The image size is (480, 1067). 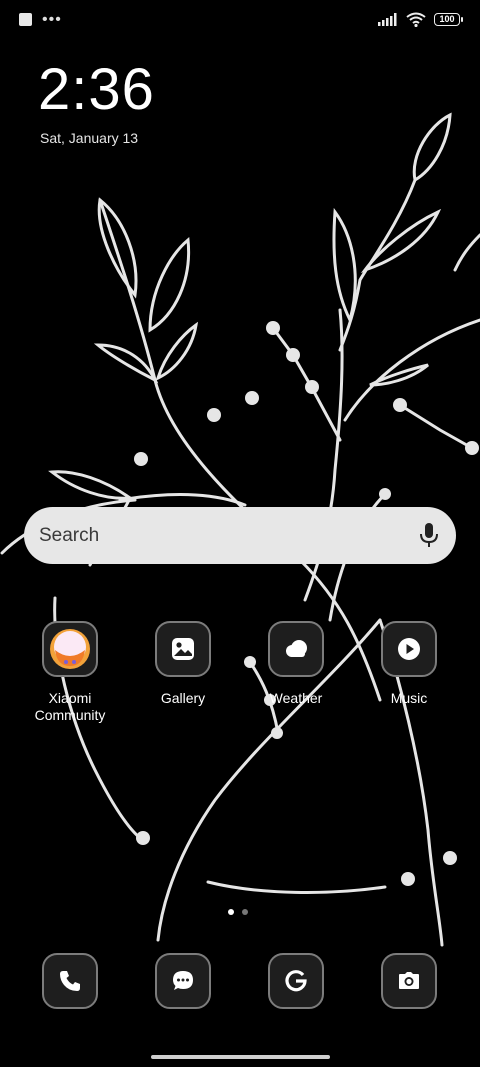 I want to click on battery-level: 100, so click(x=447, y=19).